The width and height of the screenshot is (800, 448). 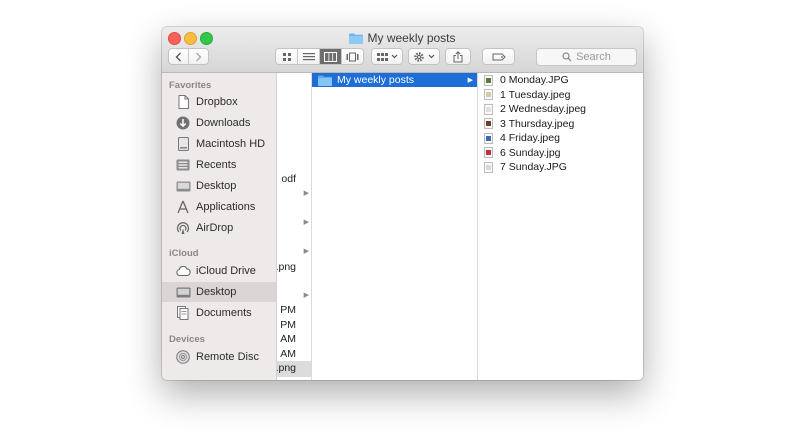 What do you see at coordinates (223, 123) in the screenshot?
I see `sidebar-item-label: Downloads` at bounding box center [223, 123].